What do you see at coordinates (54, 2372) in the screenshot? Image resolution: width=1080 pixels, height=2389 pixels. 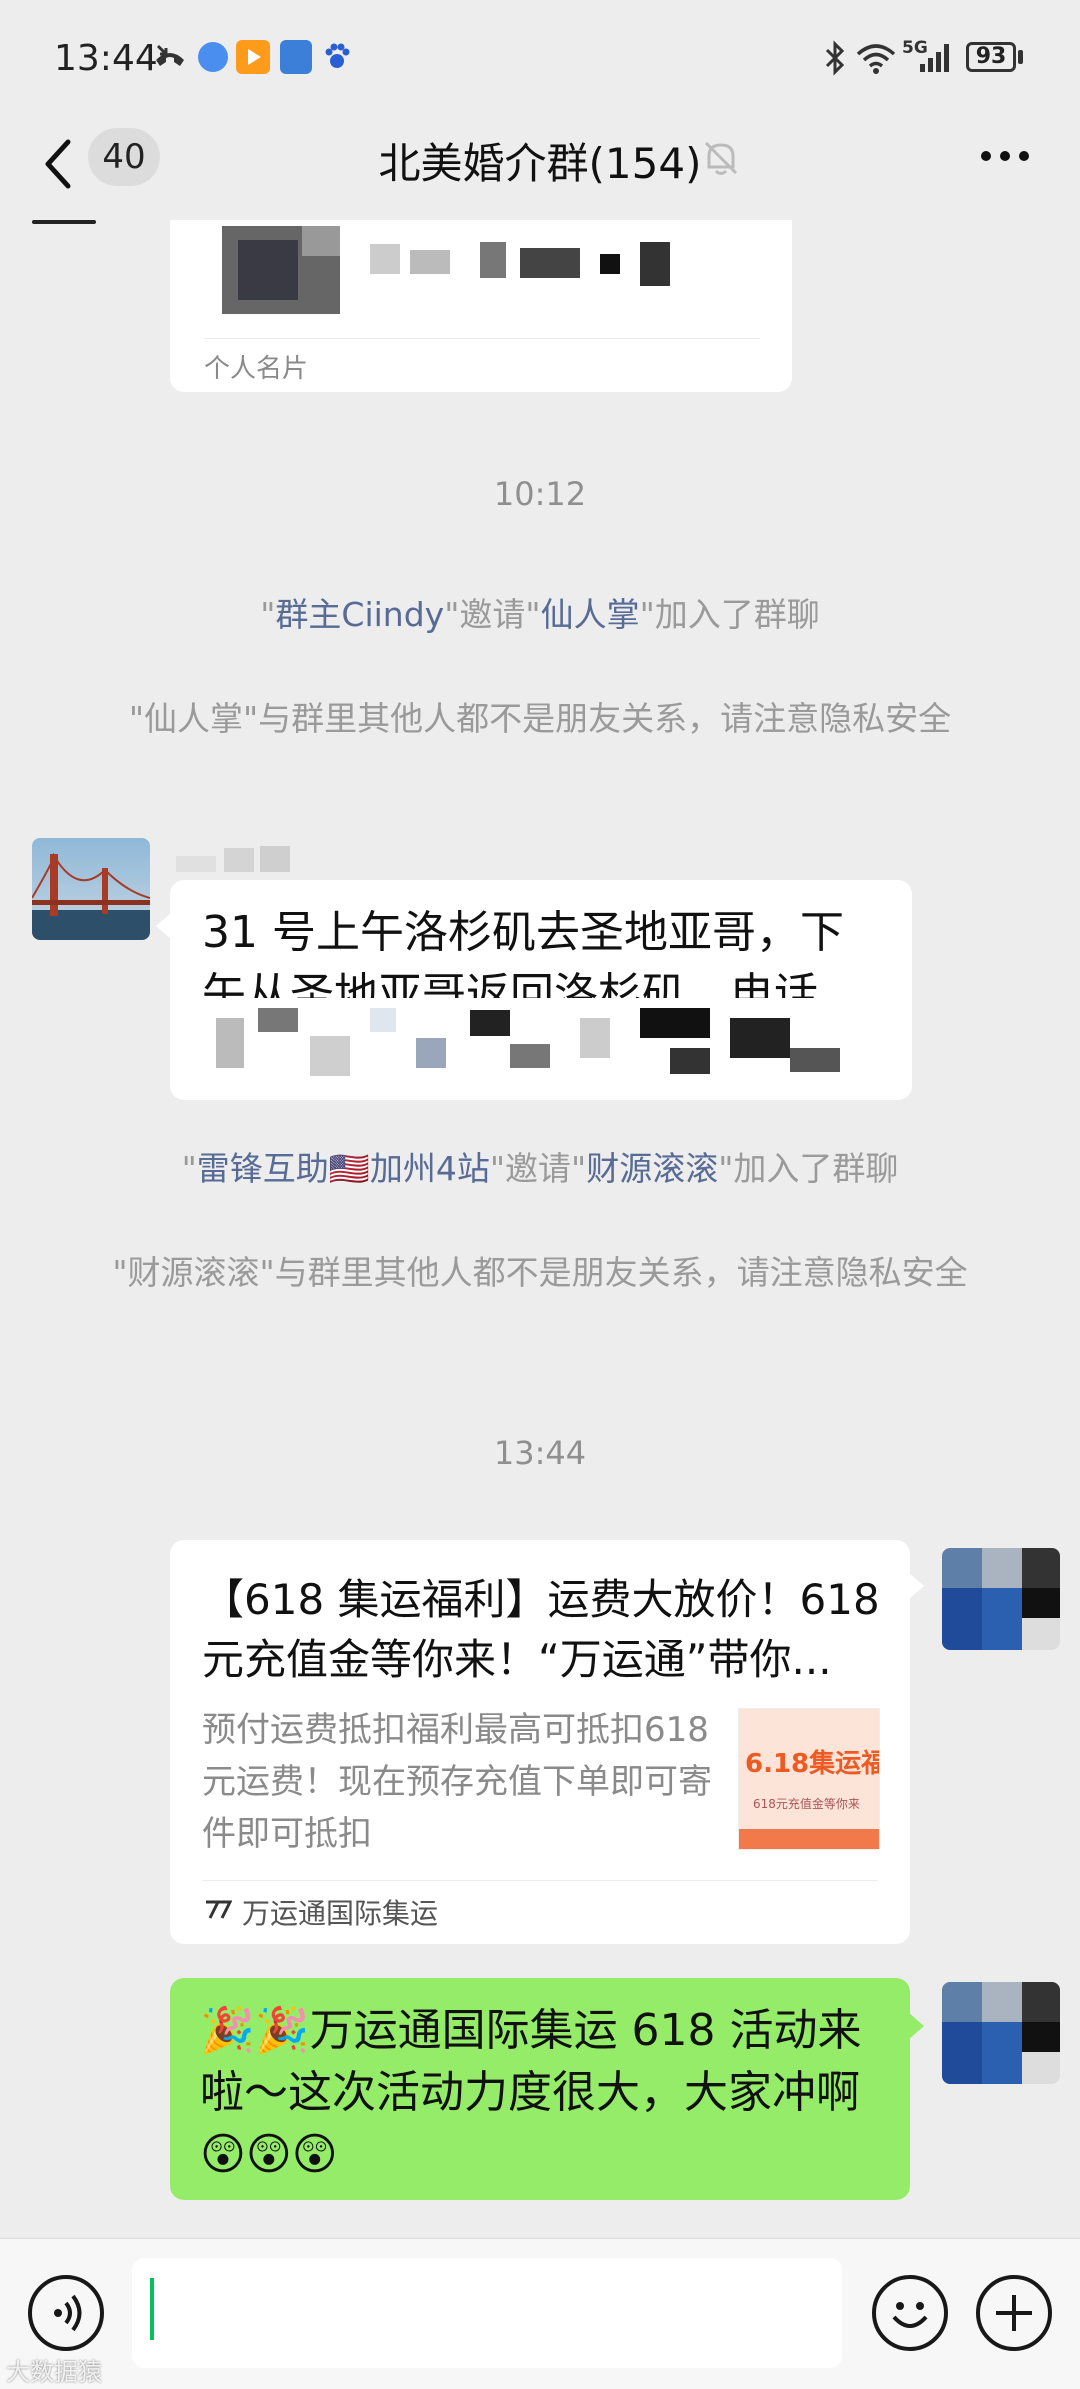 I see `watermark: 大数据猿` at bounding box center [54, 2372].